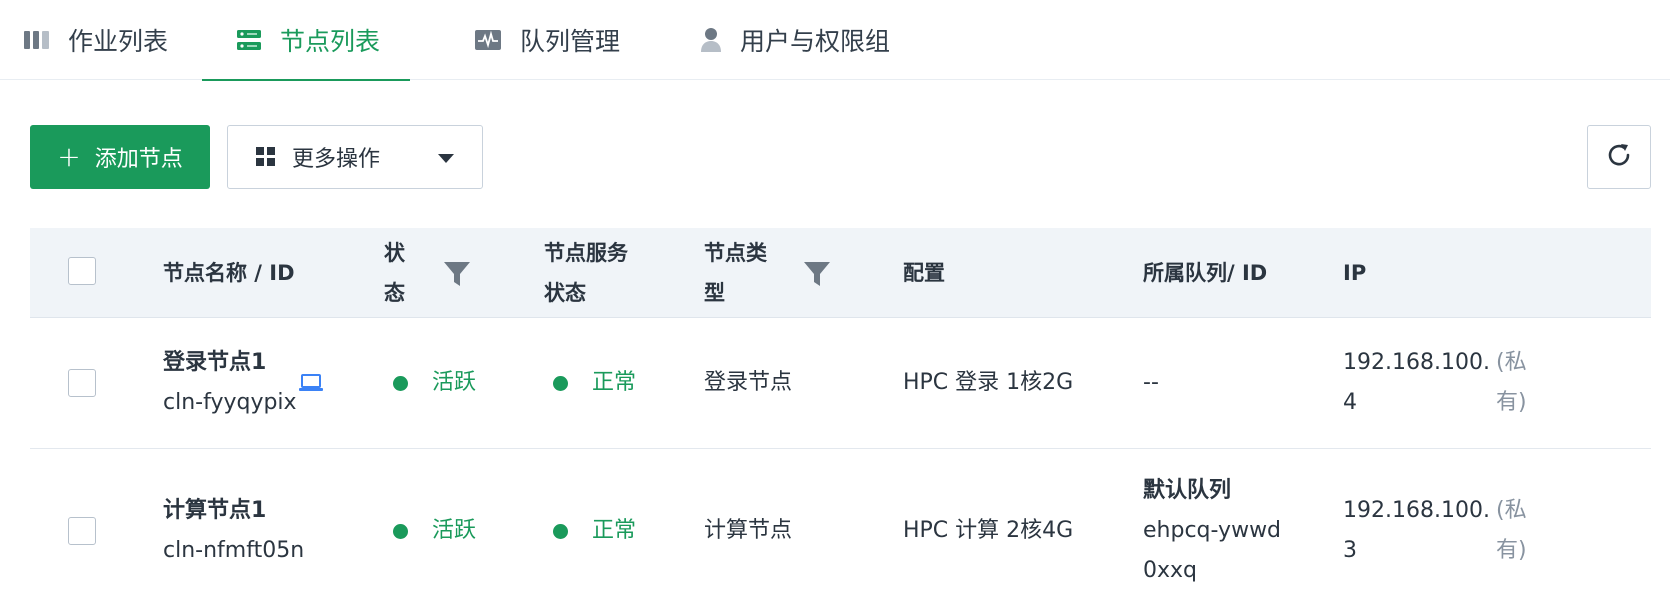 Image resolution: width=1670 pixels, height=610 pixels. What do you see at coordinates (748, 530) in the screenshot?
I see `node-type: 计算节点` at bounding box center [748, 530].